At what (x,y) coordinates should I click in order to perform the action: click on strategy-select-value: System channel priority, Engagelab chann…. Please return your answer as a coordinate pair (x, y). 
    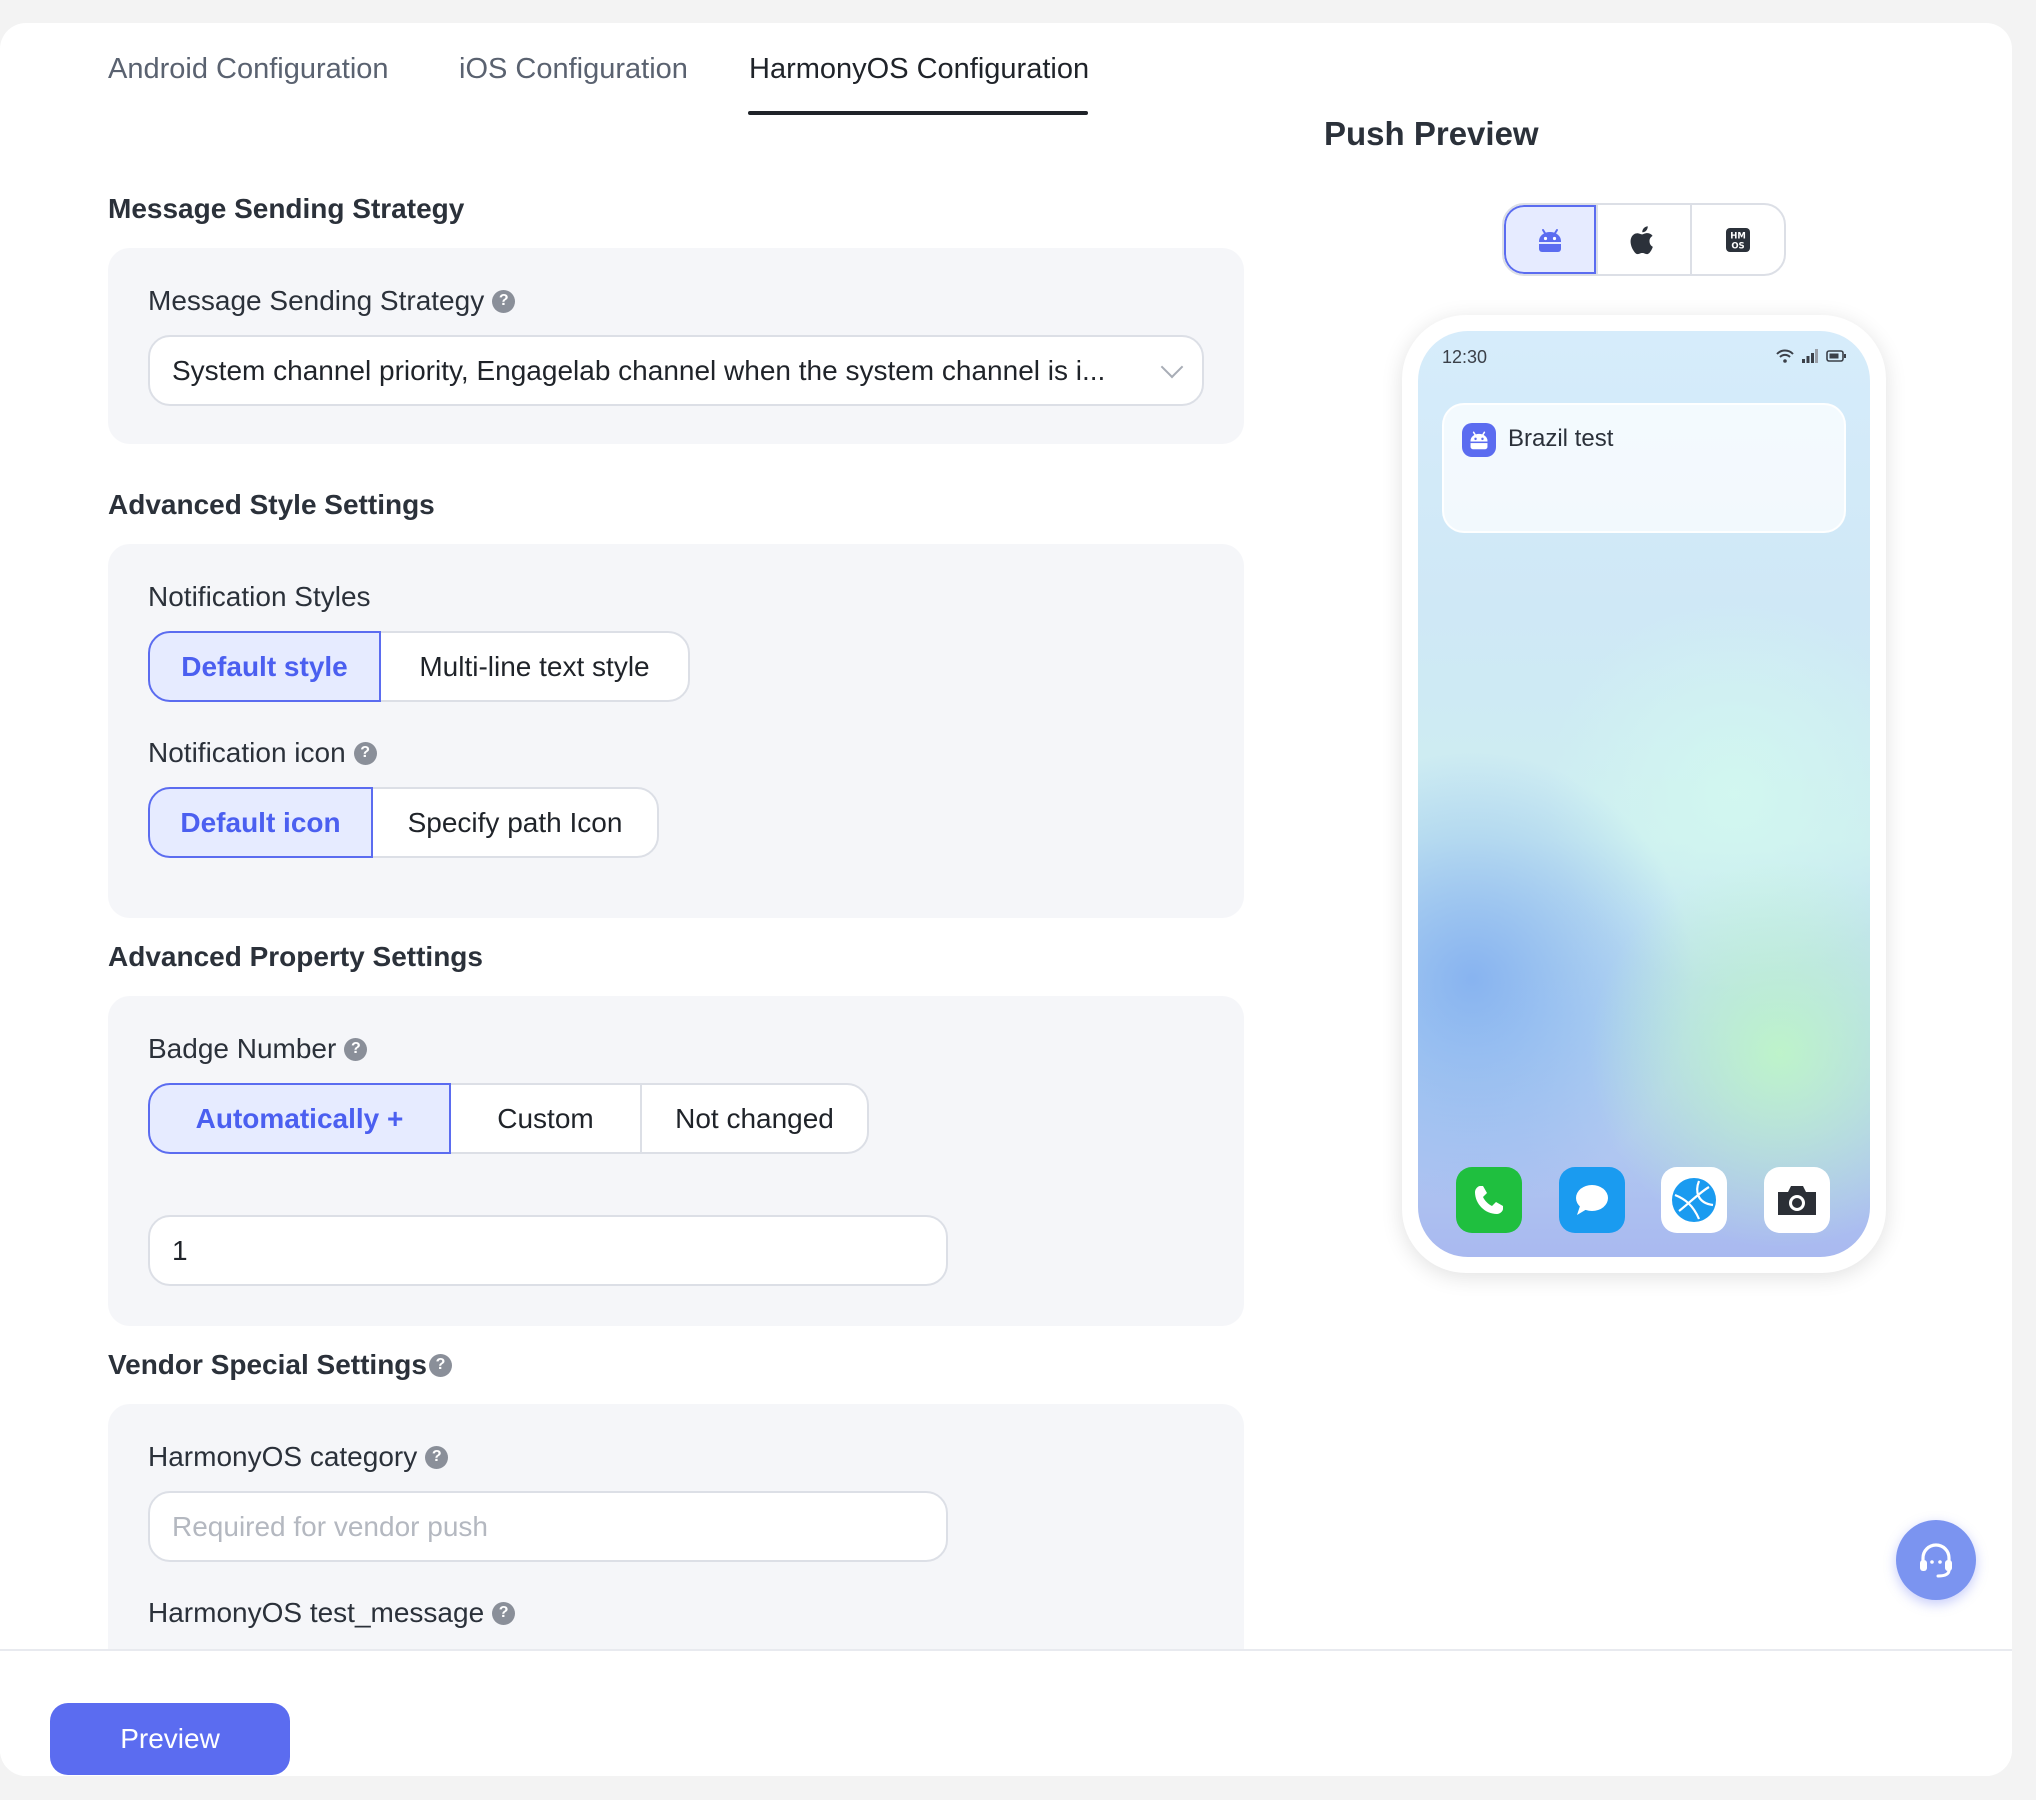
    Looking at the image, I should click on (639, 370).